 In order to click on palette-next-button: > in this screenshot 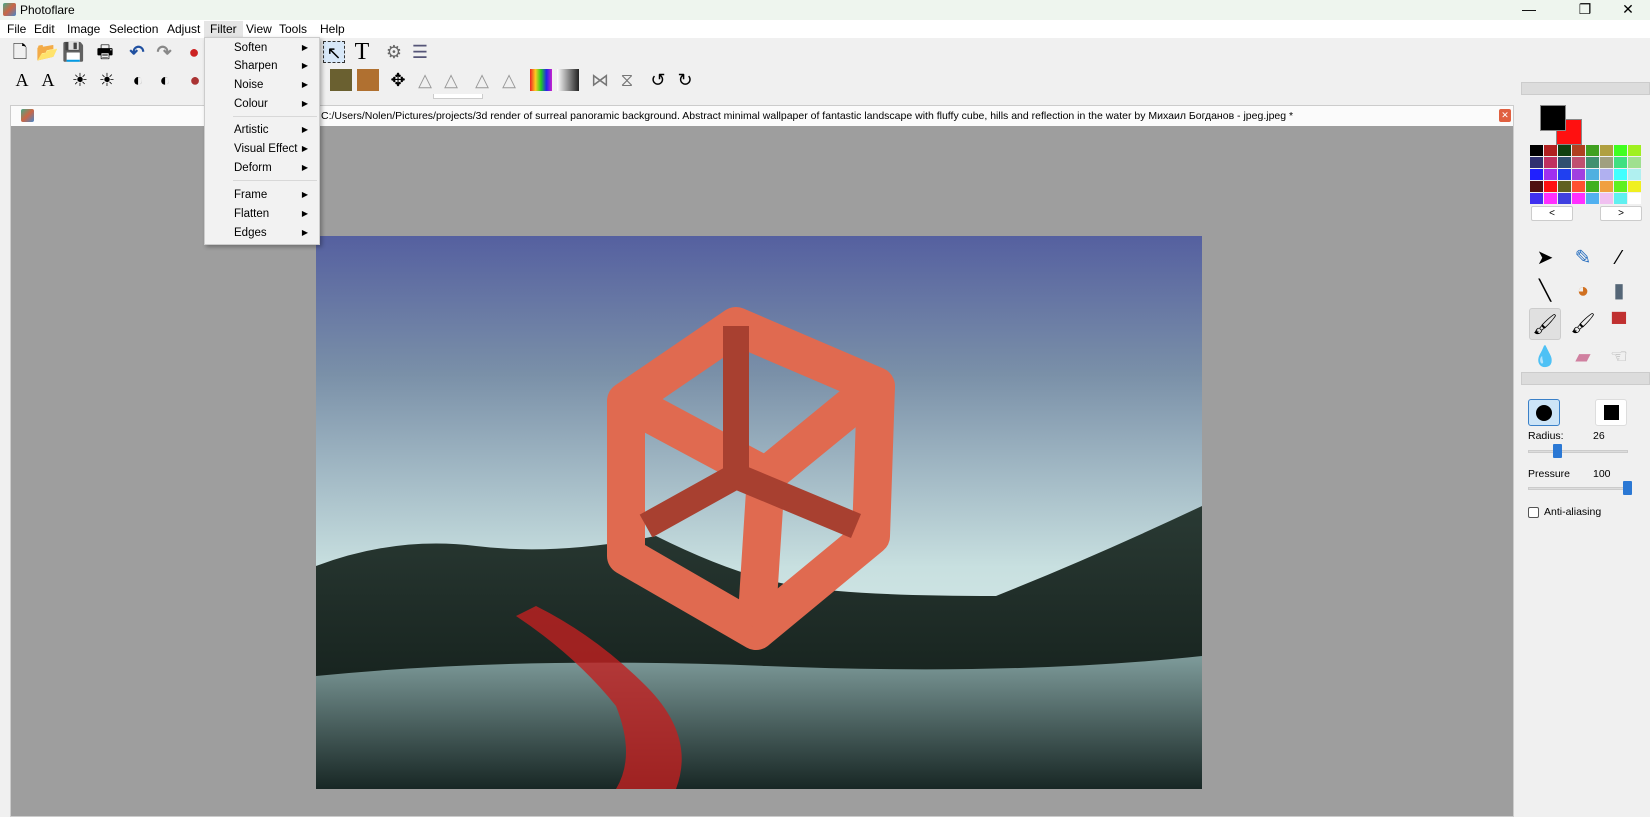, I will do `click(1621, 213)`.